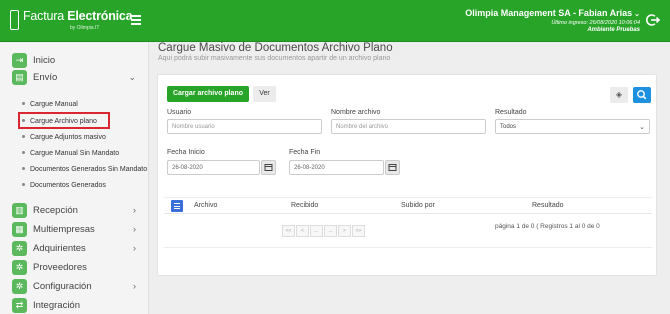 This screenshot has width=670, height=314. I want to click on sidebar-item-integracion: ⇄ Integración, so click(77, 306).